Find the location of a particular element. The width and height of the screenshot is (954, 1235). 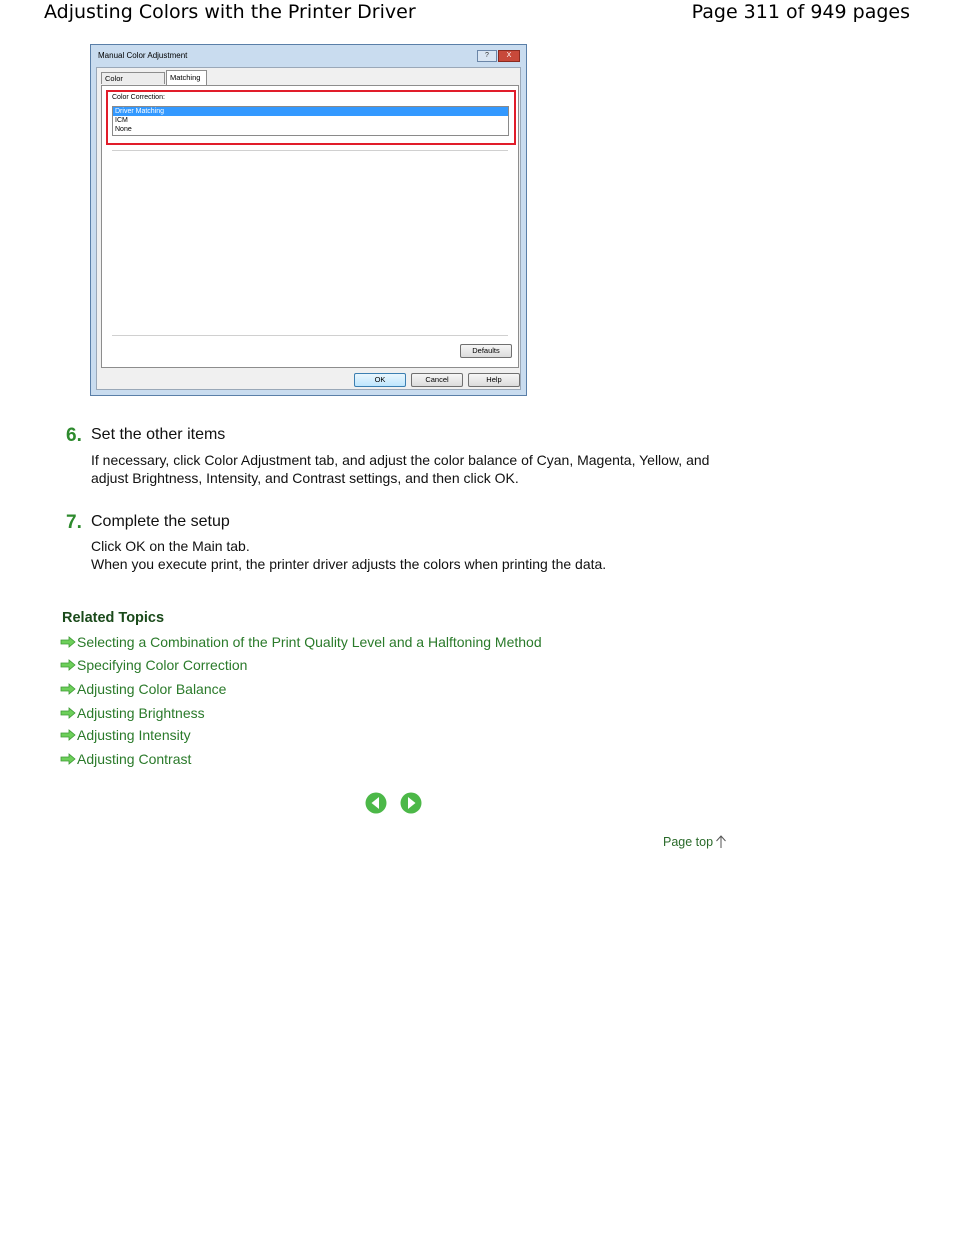

step-number: 7. is located at coordinates (74, 522).